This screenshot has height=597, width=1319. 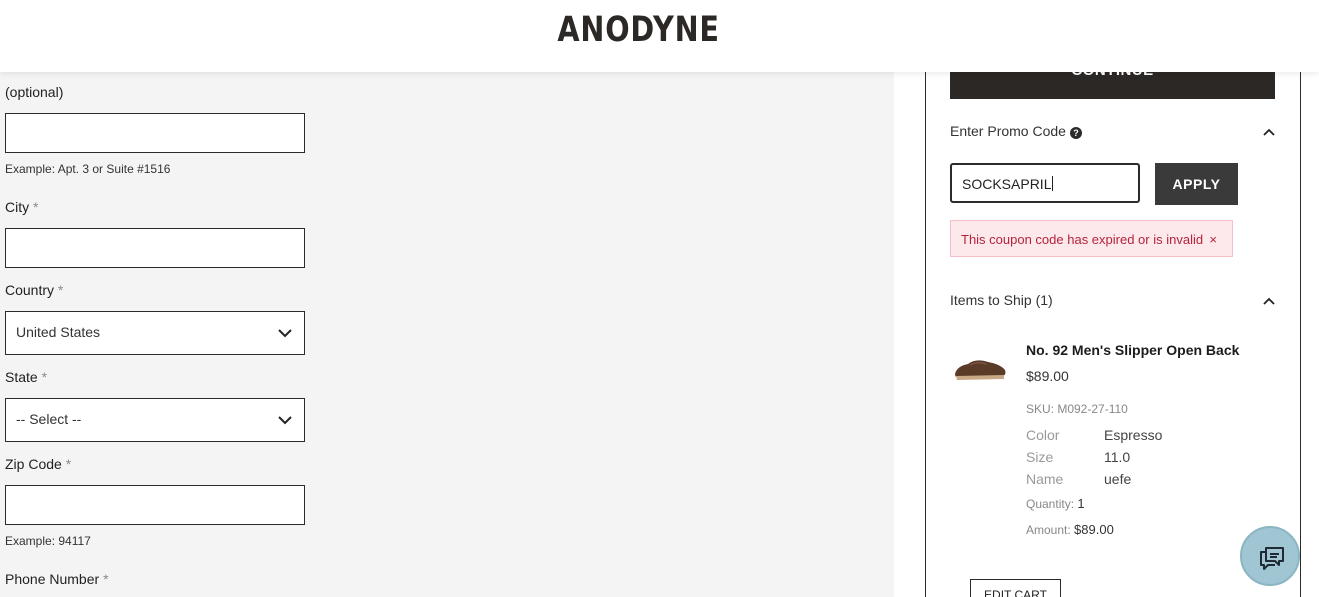 What do you see at coordinates (155, 133) in the screenshot?
I see `address2-input` at bounding box center [155, 133].